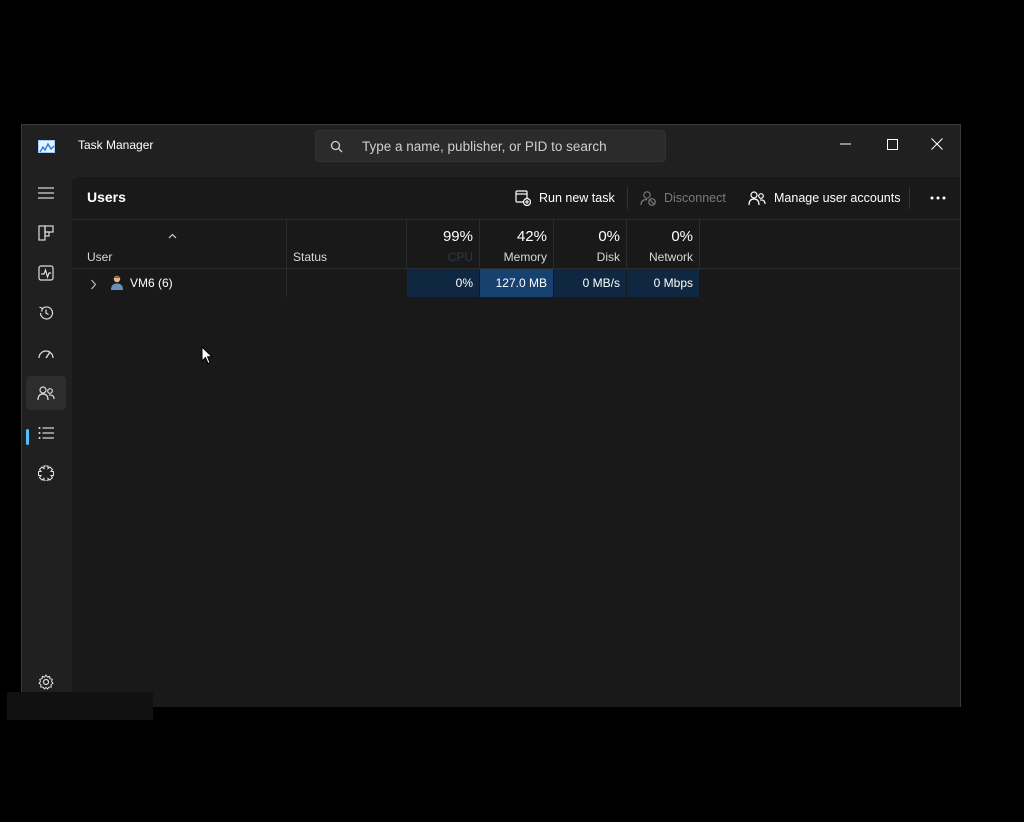 Image resolution: width=1024 pixels, height=822 pixels. Describe the element at coordinates (347, 245) in the screenshot. I see `column-header-status: Status` at that location.